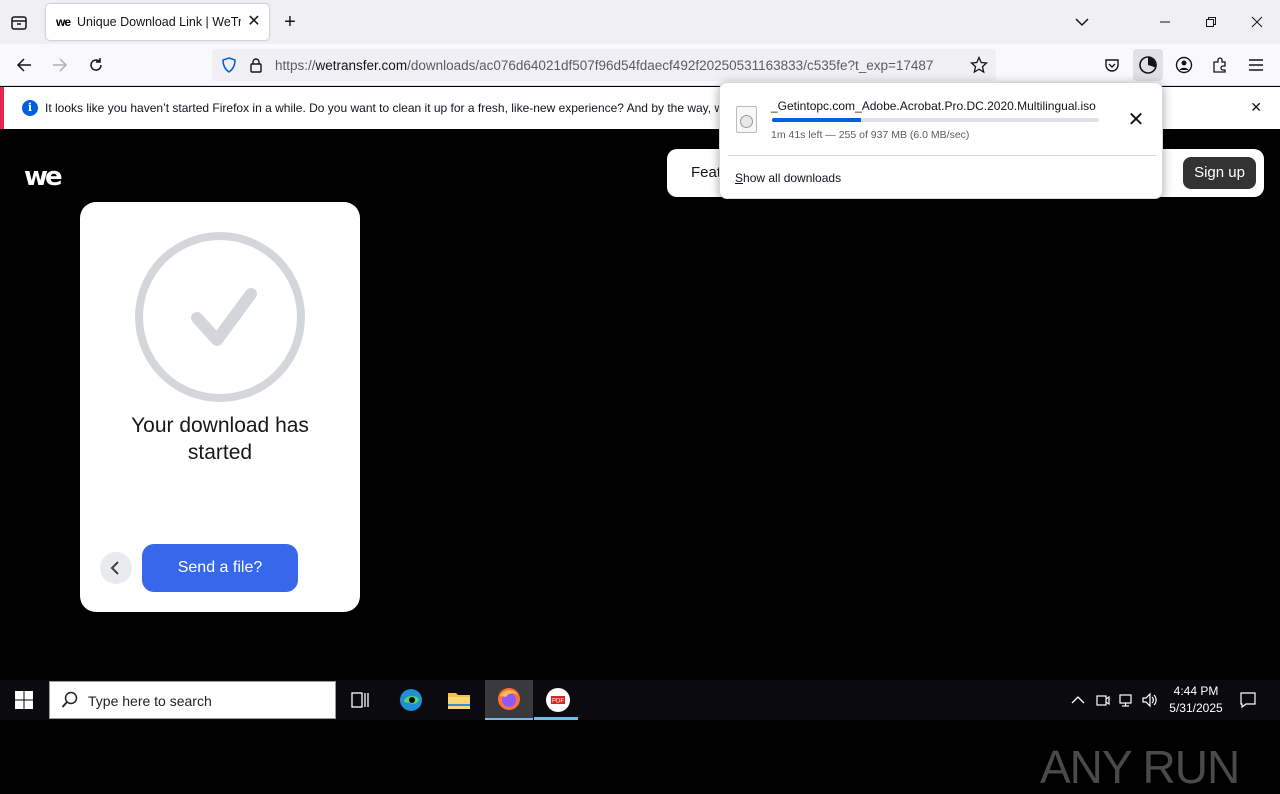  Describe the element at coordinates (96, 65) in the screenshot. I see `reload-icon` at that location.